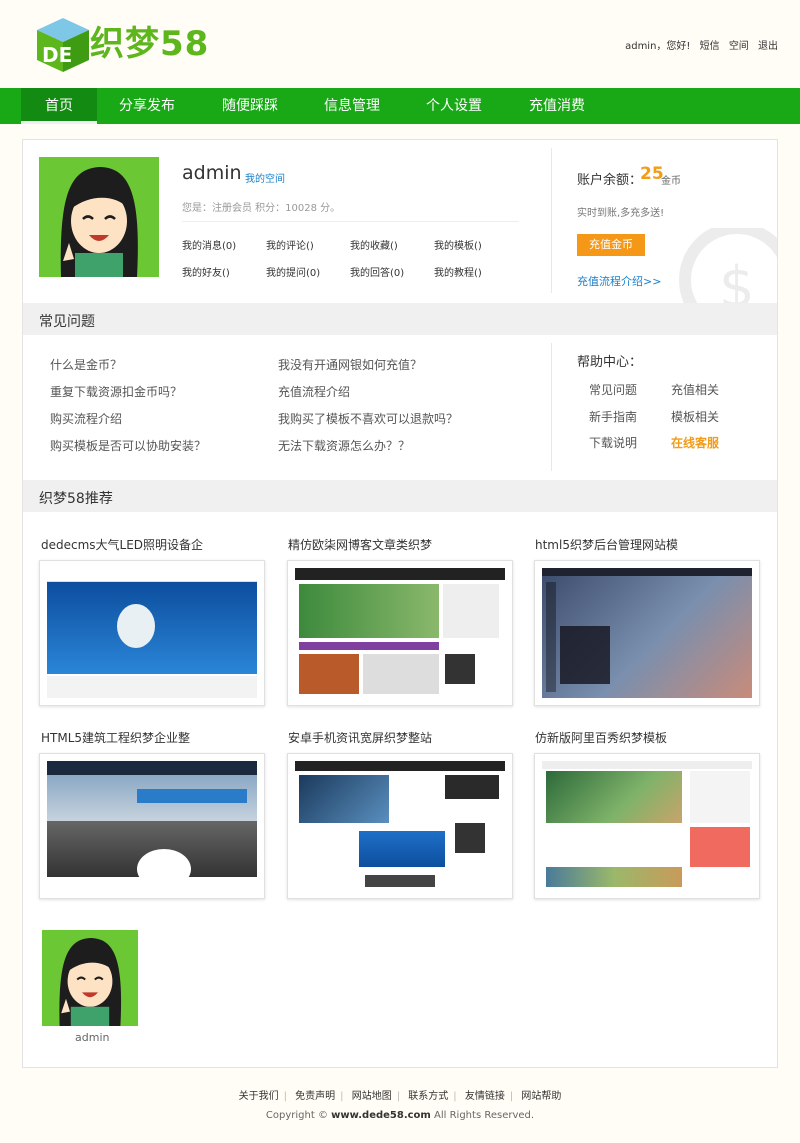 This screenshot has width=800, height=1143. Describe the element at coordinates (613, 442) in the screenshot. I see `help-link-download: 下载说明` at that location.